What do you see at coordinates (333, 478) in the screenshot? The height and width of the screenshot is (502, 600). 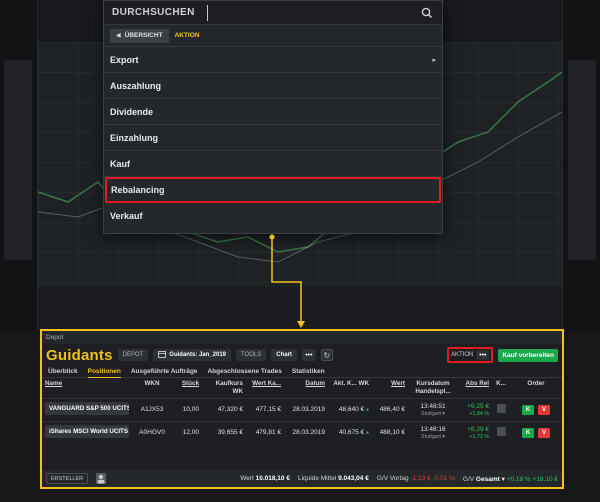 I see `liquide-mittel: Liquide Mittel 9.043,04 €` at bounding box center [333, 478].